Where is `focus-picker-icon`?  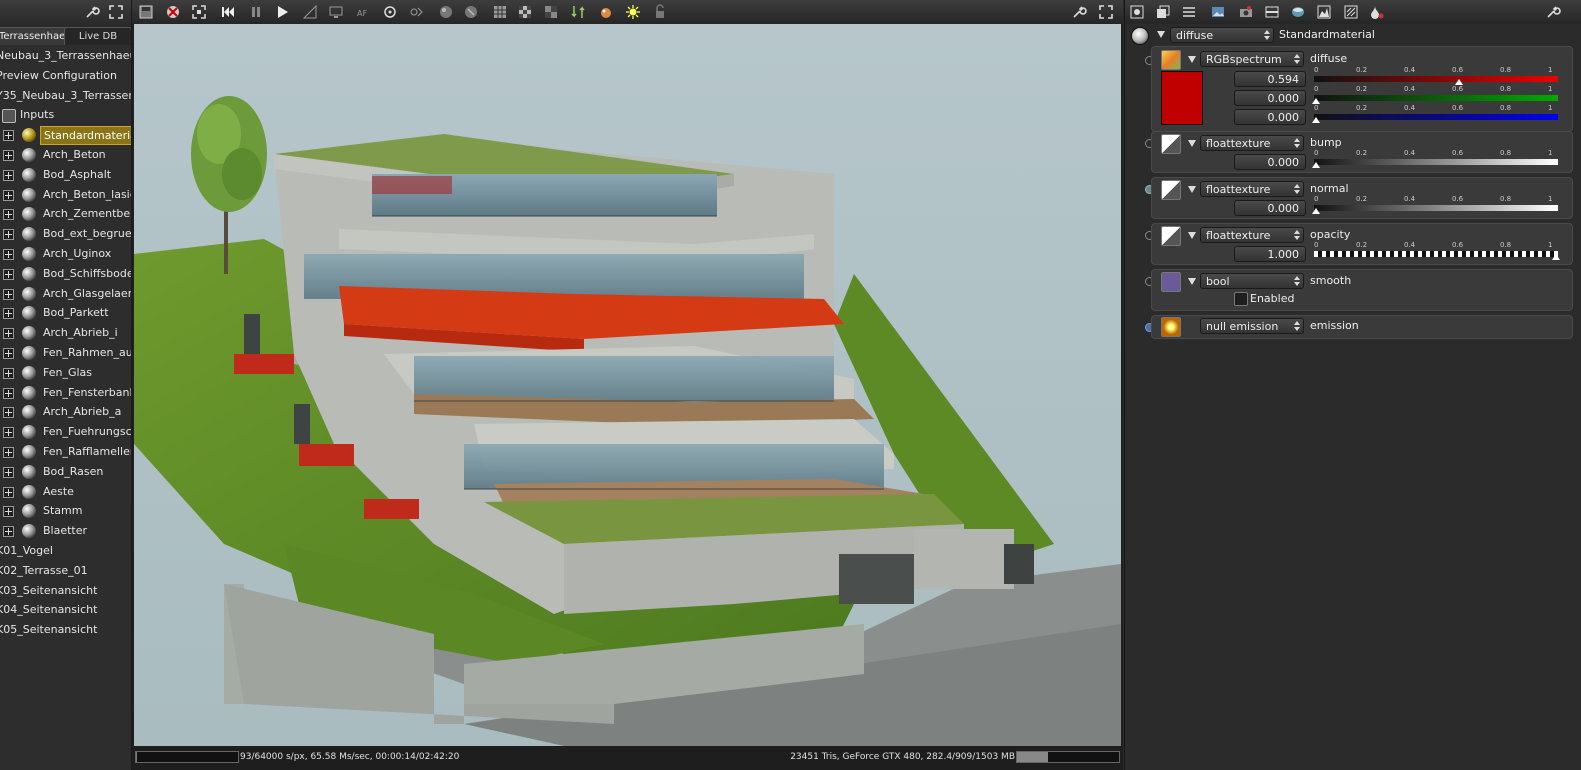 focus-picker-icon is located at coordinates (390, 12).